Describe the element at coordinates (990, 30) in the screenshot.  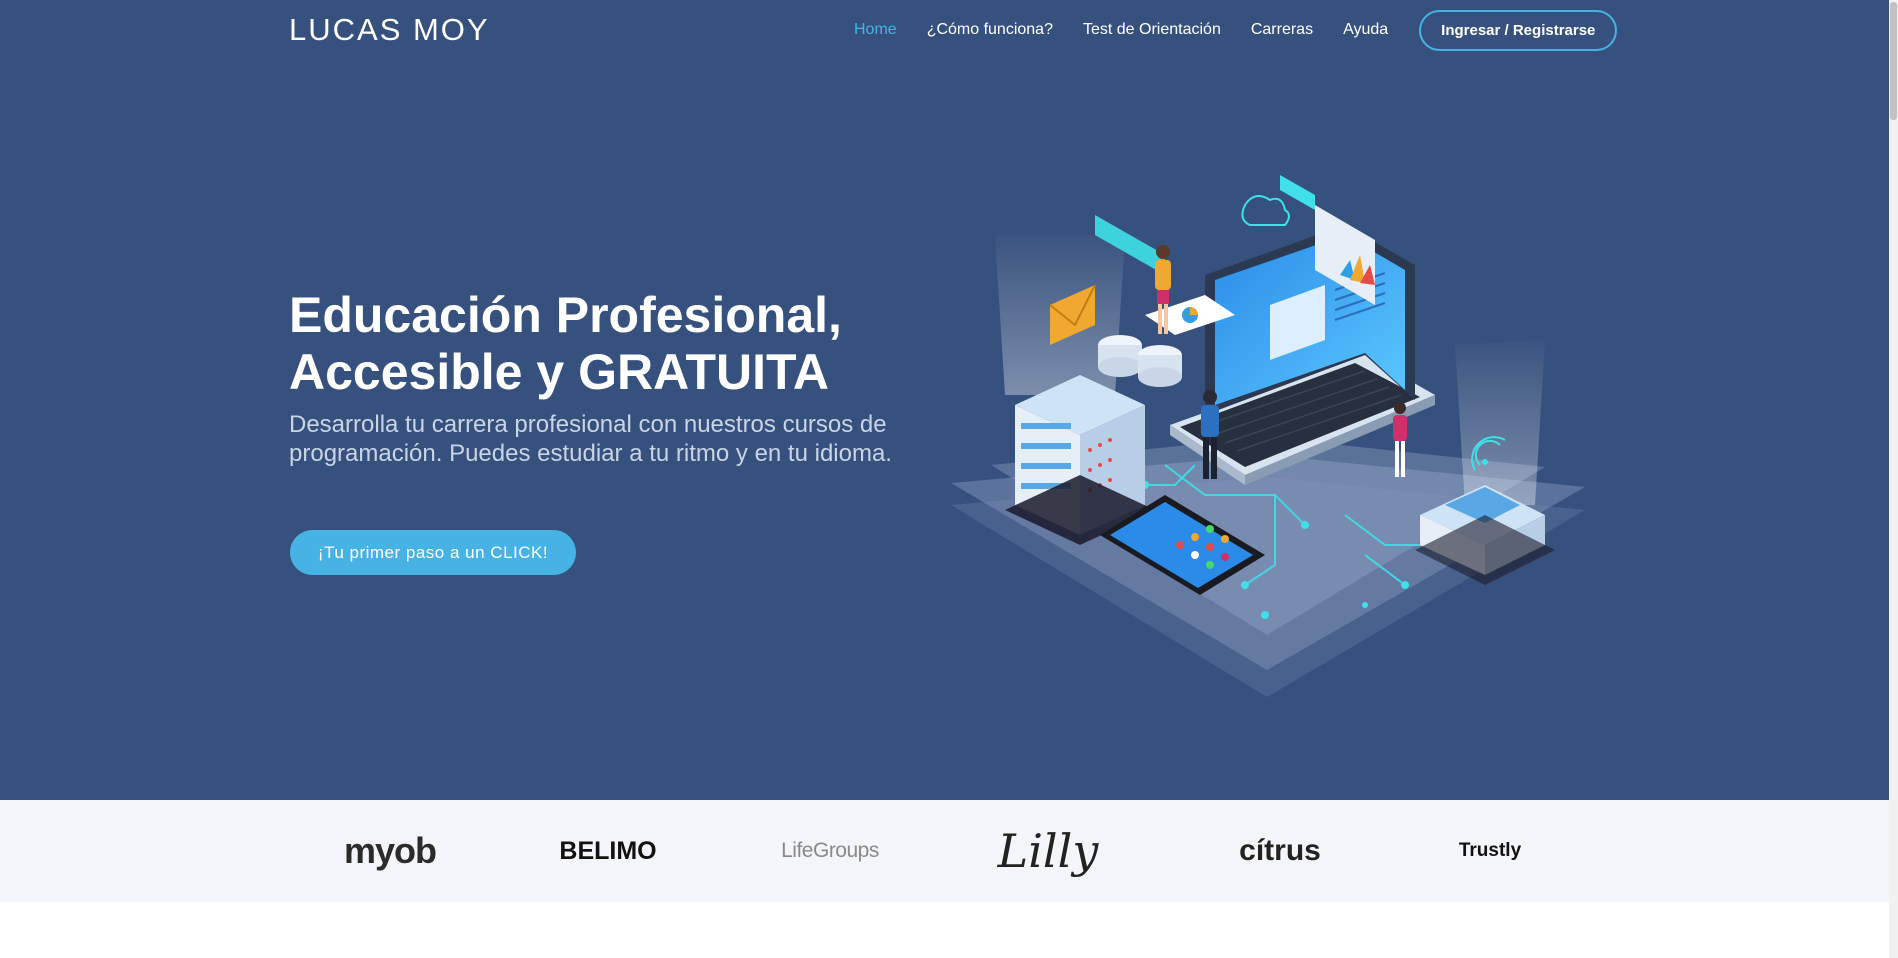
I see `nav-como-funciona: ¿Cómo funciona?` at that location.